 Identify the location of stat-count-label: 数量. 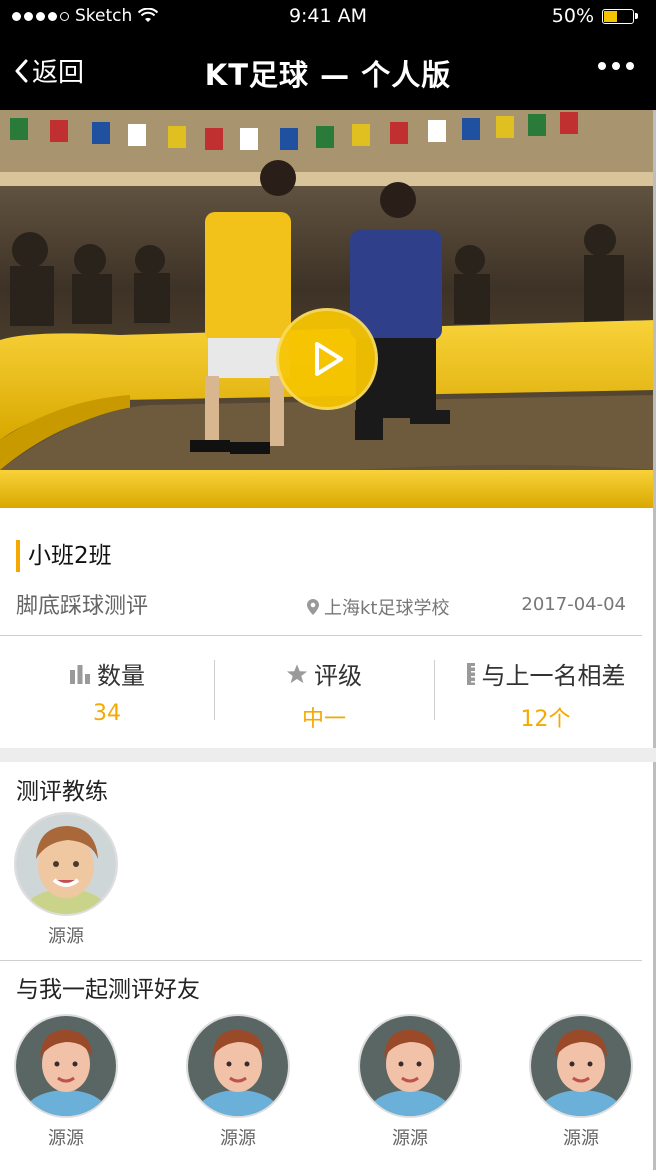
(121, 676).